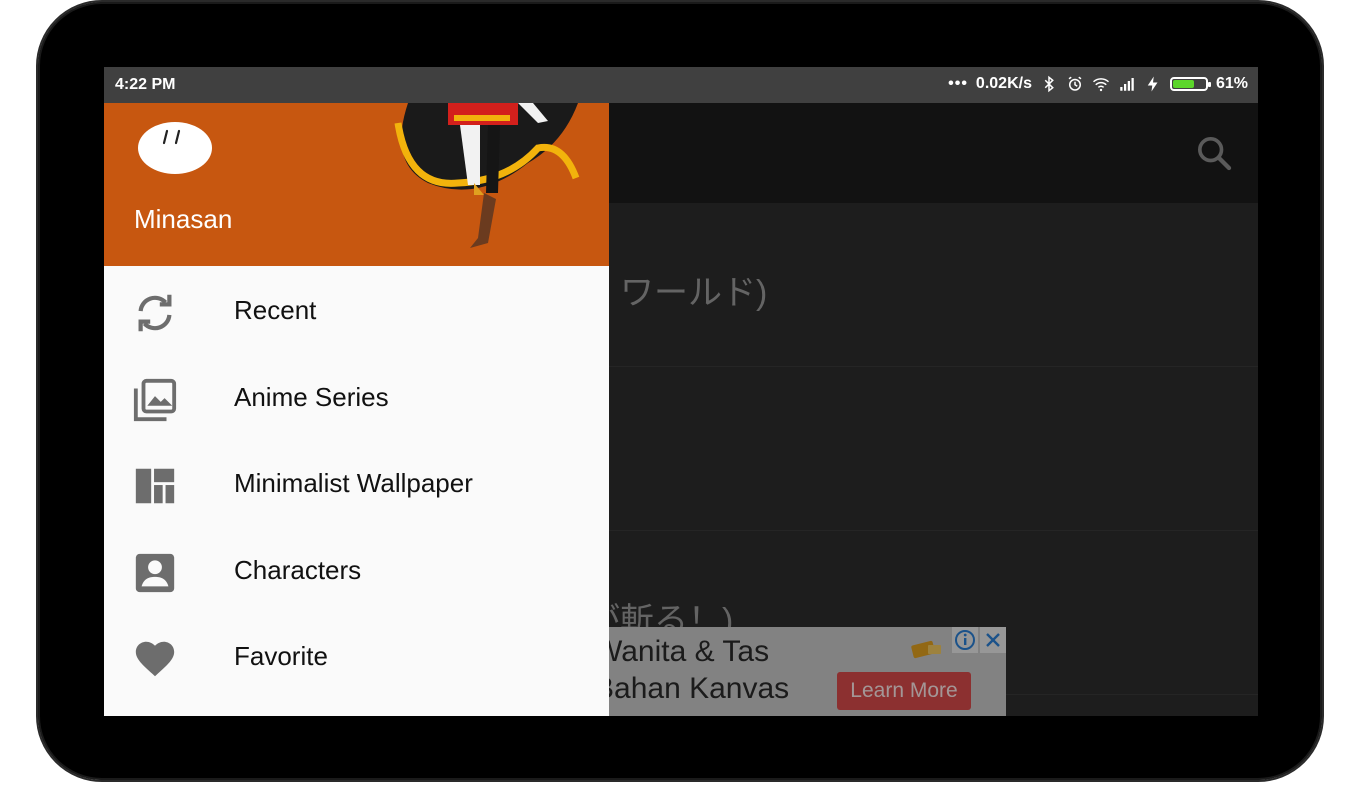 This screenshot has height=800, width=1360. Describe the element at coordinates (356, 655) in the screenshot. I see `drawer-item-favorite: Favorite` at that location.